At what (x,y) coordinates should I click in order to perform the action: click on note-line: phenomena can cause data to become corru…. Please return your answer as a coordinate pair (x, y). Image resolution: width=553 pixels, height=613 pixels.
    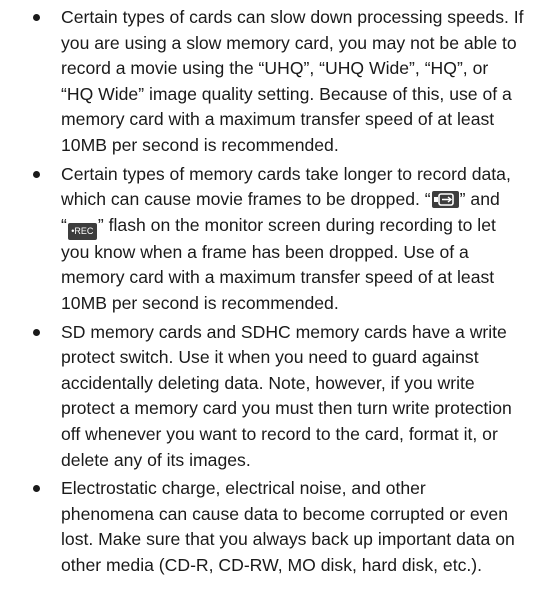
    Looking at the image, I should click on (284, 513).